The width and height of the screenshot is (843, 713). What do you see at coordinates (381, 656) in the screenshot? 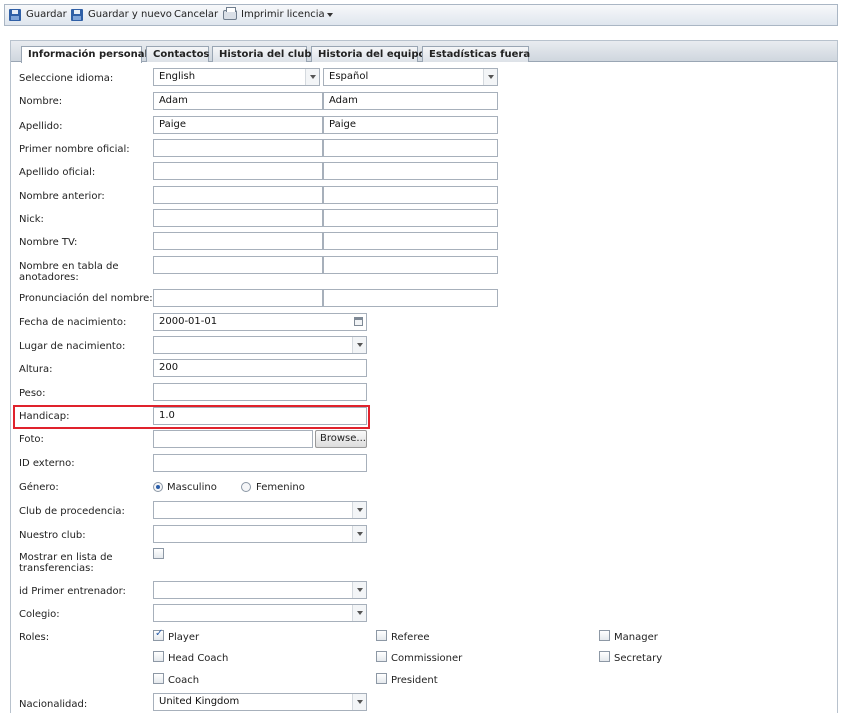
I see `role-commissioner-checkbox` at bounding box center [381, 656].